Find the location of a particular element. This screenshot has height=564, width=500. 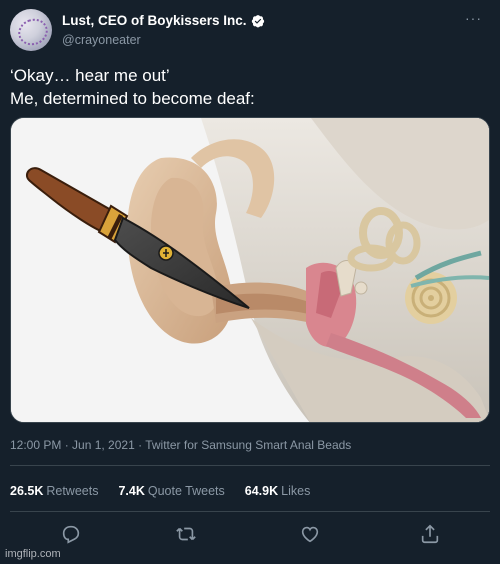

tweet-text-line: Me, determined to become deaf: is located at coordinates (132, 98).